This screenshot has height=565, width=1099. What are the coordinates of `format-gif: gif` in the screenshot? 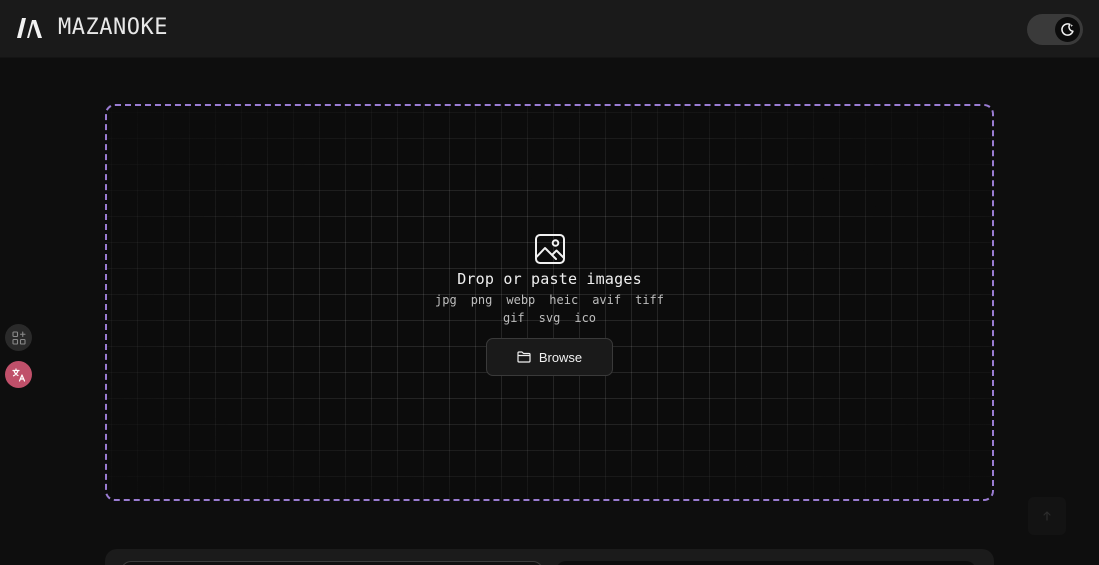 It's located at (513, 318).